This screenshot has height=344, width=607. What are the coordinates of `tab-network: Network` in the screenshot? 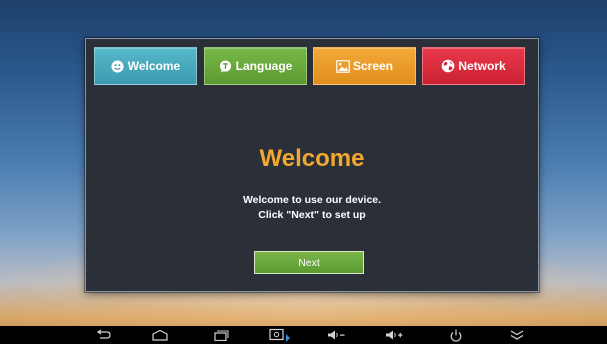 It's located at (473, 66).